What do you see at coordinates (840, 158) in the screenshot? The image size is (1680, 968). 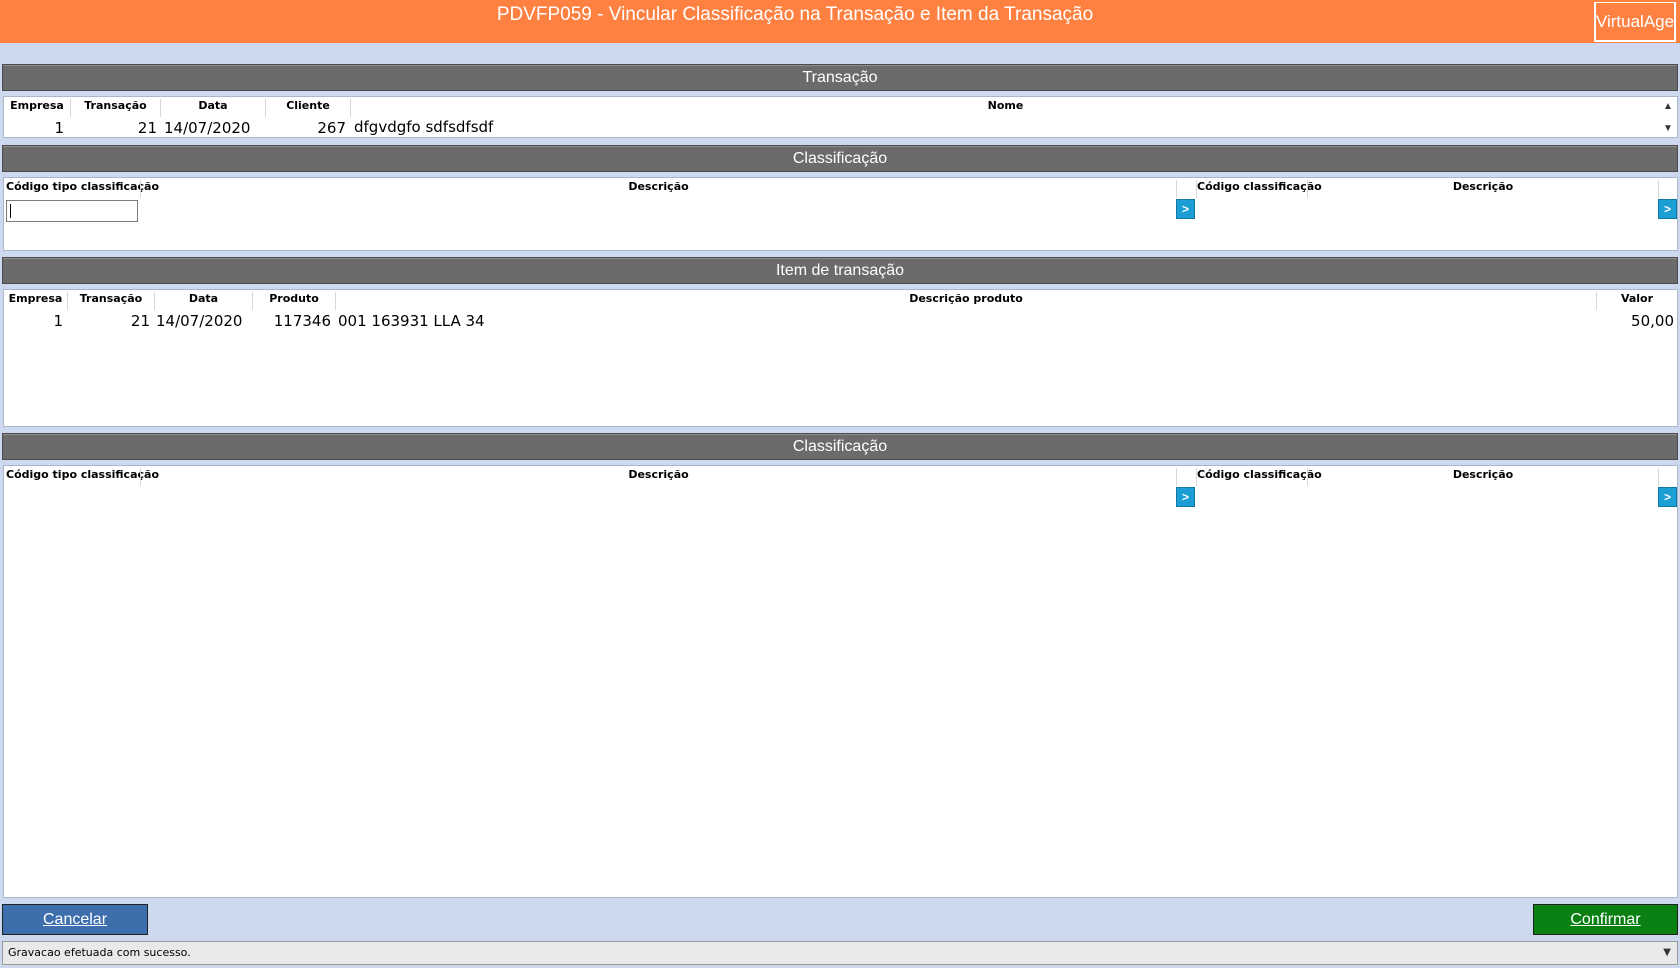 I see `section-header-classificacao-transacao: Classificação` at bounding box center [840, 158].